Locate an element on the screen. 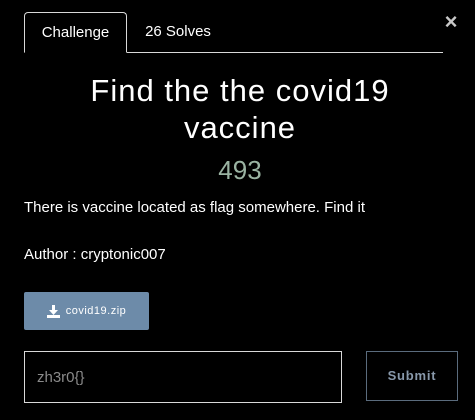 Image resolution: width=475 pixels, height=420 pixels. tab-challenge: Challenge is located at coordinates (75, 32).